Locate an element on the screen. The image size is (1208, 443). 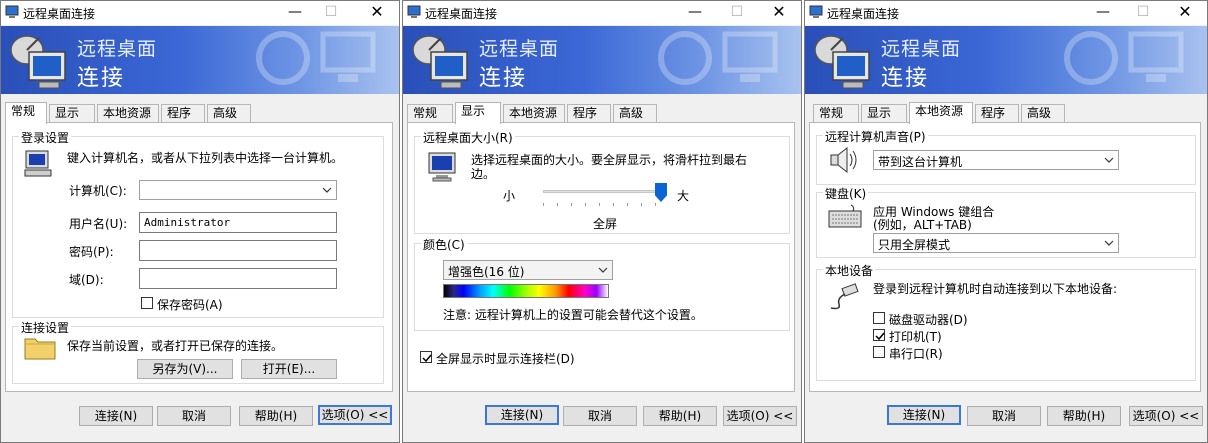
checkmark-icon is located at coordinates (427, 358).